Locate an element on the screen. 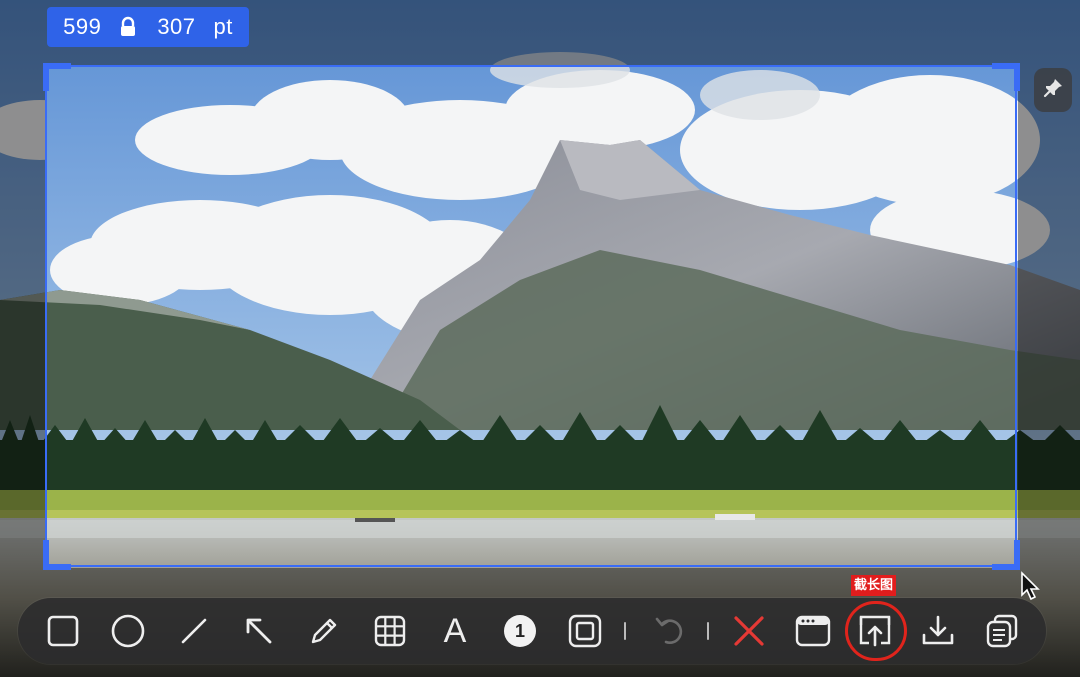 The height and width of the screenshot is (677, 1080). copy-button is located at coordinates (1002, 631).